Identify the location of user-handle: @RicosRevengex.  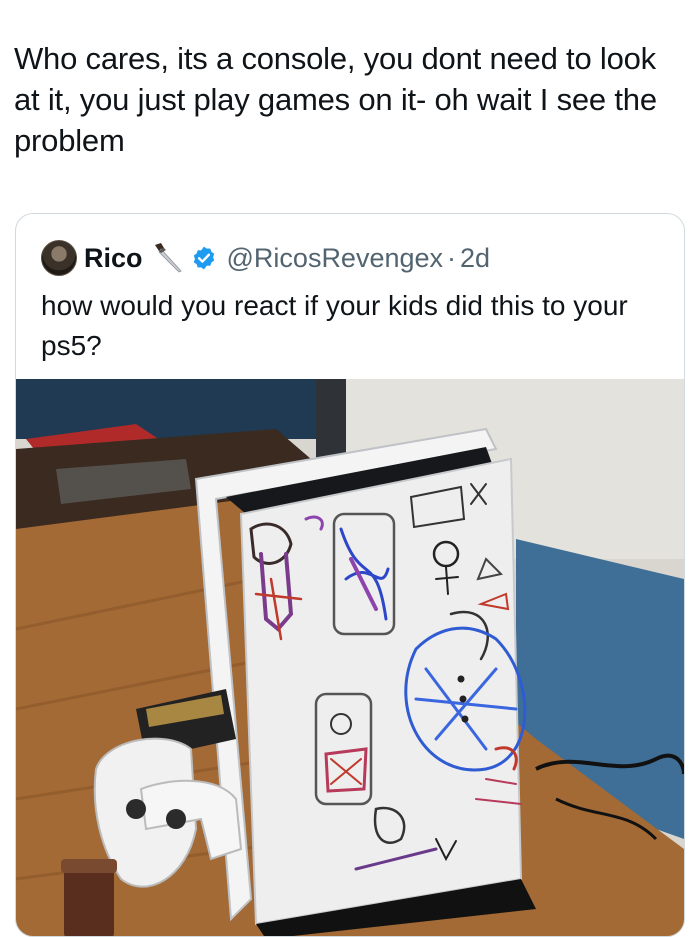
(335, 258).